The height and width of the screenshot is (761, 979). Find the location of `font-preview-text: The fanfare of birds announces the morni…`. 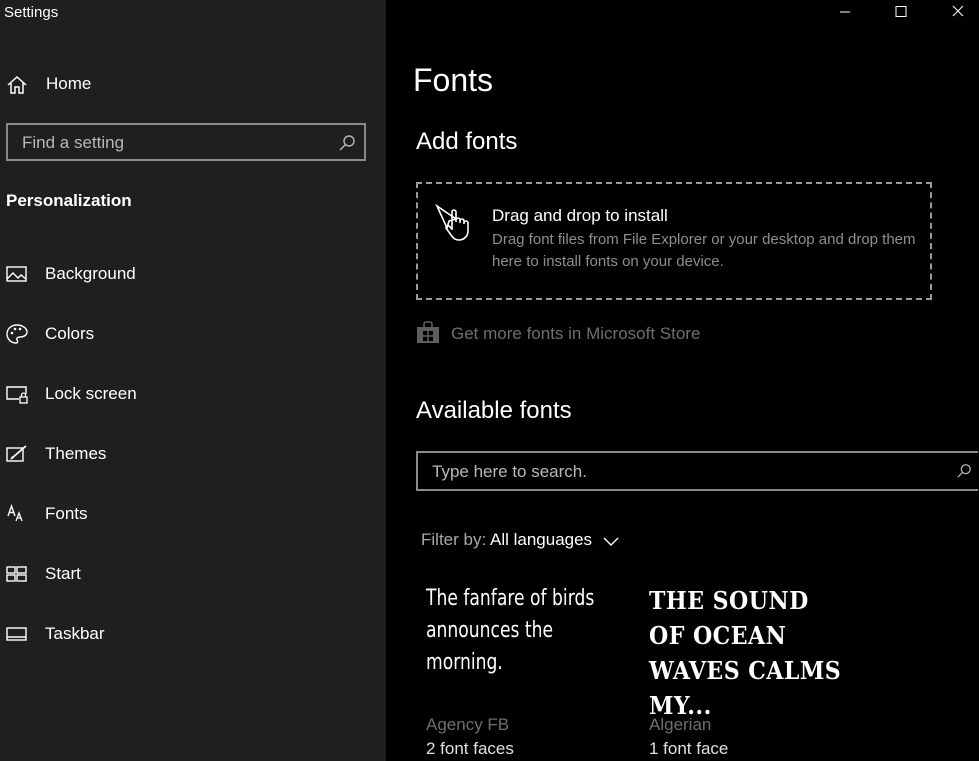

font-preview-text: The fanfare of birds announces the morni… is located at coordinates (510, 630).